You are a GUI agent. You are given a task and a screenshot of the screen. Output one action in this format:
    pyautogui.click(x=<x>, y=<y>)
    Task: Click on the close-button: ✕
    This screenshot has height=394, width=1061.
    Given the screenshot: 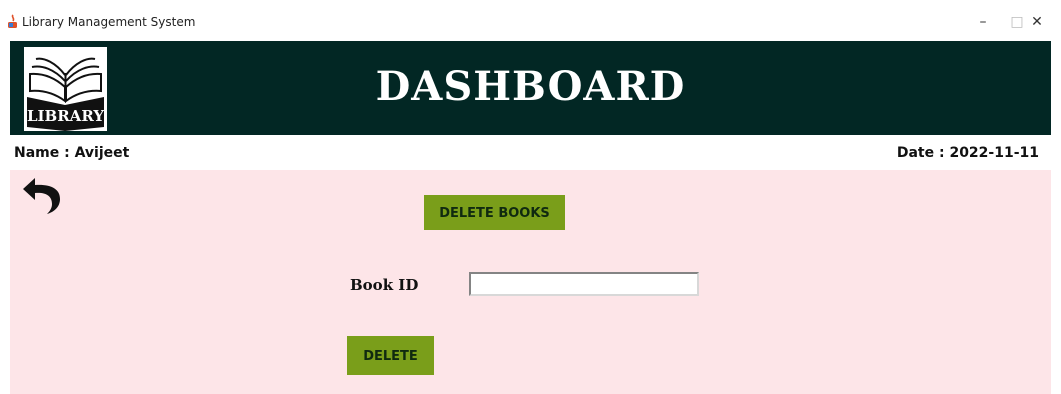 What is the action you would take?
    pyautogui.click(x=1037, y=22)
    